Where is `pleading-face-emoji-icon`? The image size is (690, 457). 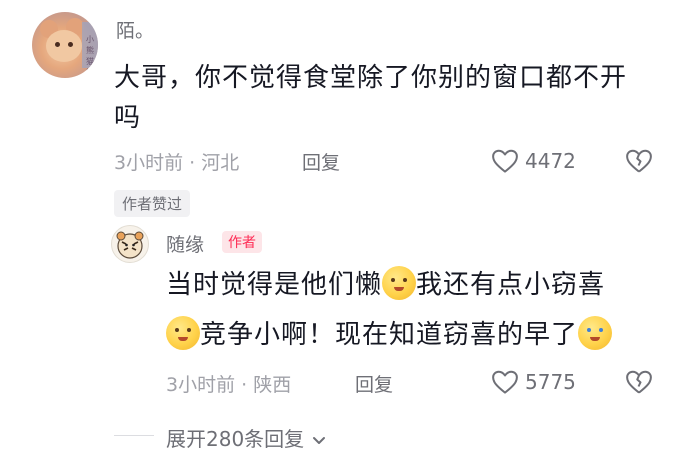 pleading-face-emoji-icon is located at coordinates (183, 333).